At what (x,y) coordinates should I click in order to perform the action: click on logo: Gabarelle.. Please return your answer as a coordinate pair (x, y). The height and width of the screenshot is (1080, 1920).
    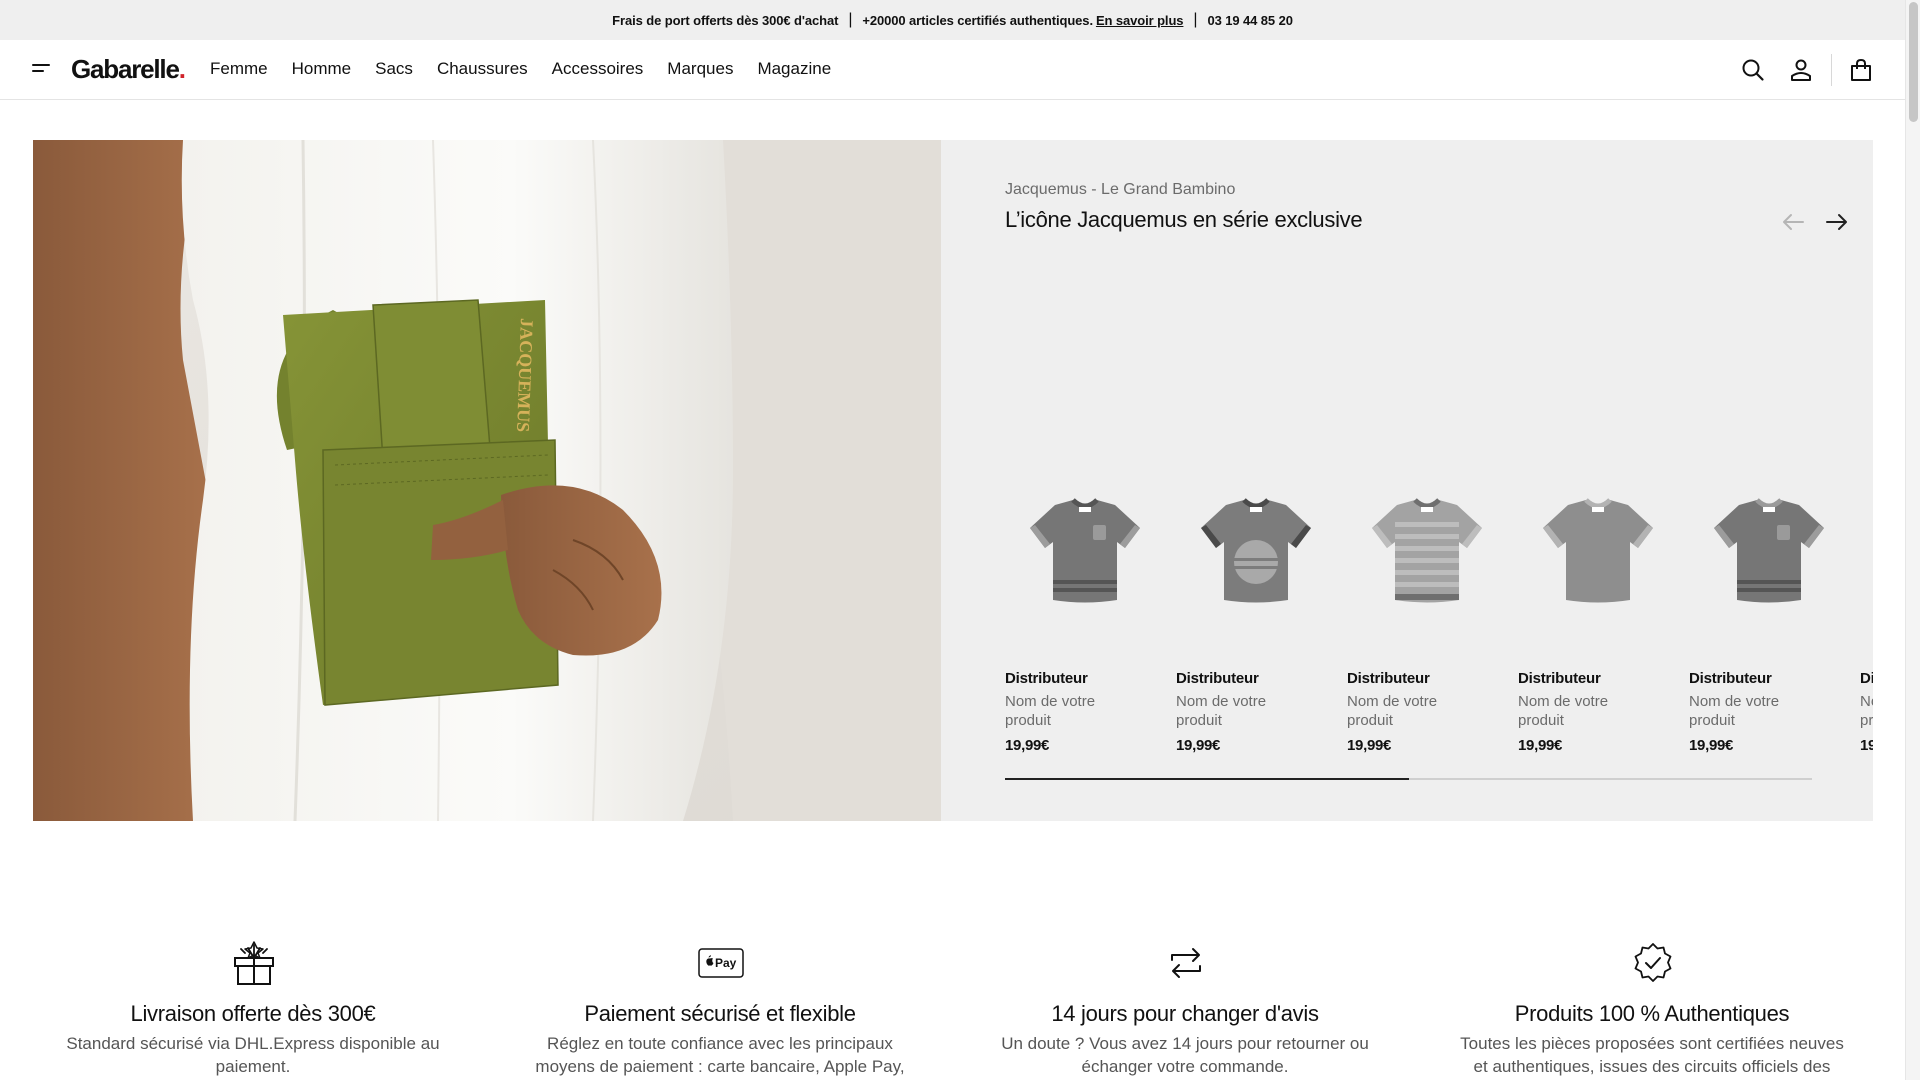
    Looking at the image, I should click on (128, 69).